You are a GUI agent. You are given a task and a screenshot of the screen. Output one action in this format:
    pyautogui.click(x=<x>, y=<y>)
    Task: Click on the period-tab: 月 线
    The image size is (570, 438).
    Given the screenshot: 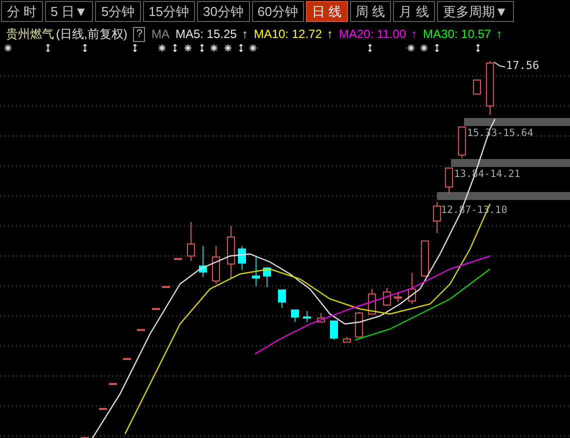 What is the action you would take?
    pyautogui.click(x=414, y=11)
    